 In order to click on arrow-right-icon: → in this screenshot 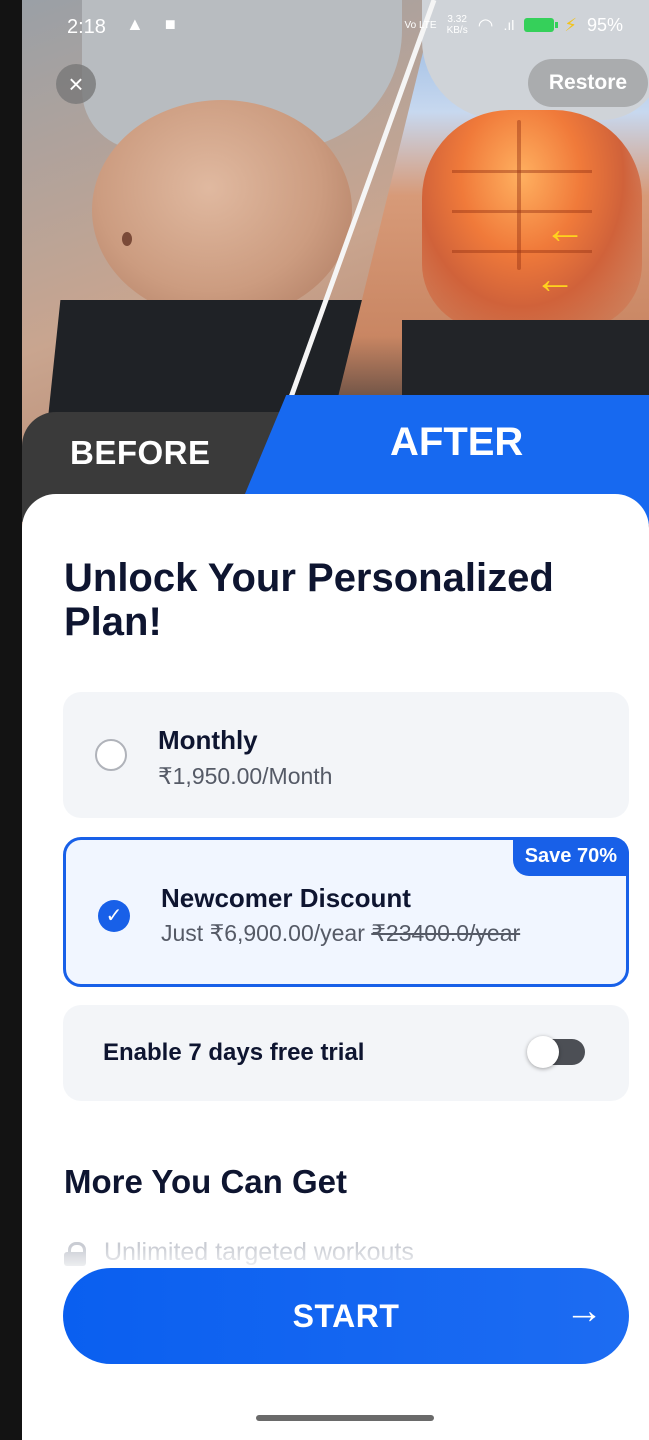, I will do `click(584, 1311)`.